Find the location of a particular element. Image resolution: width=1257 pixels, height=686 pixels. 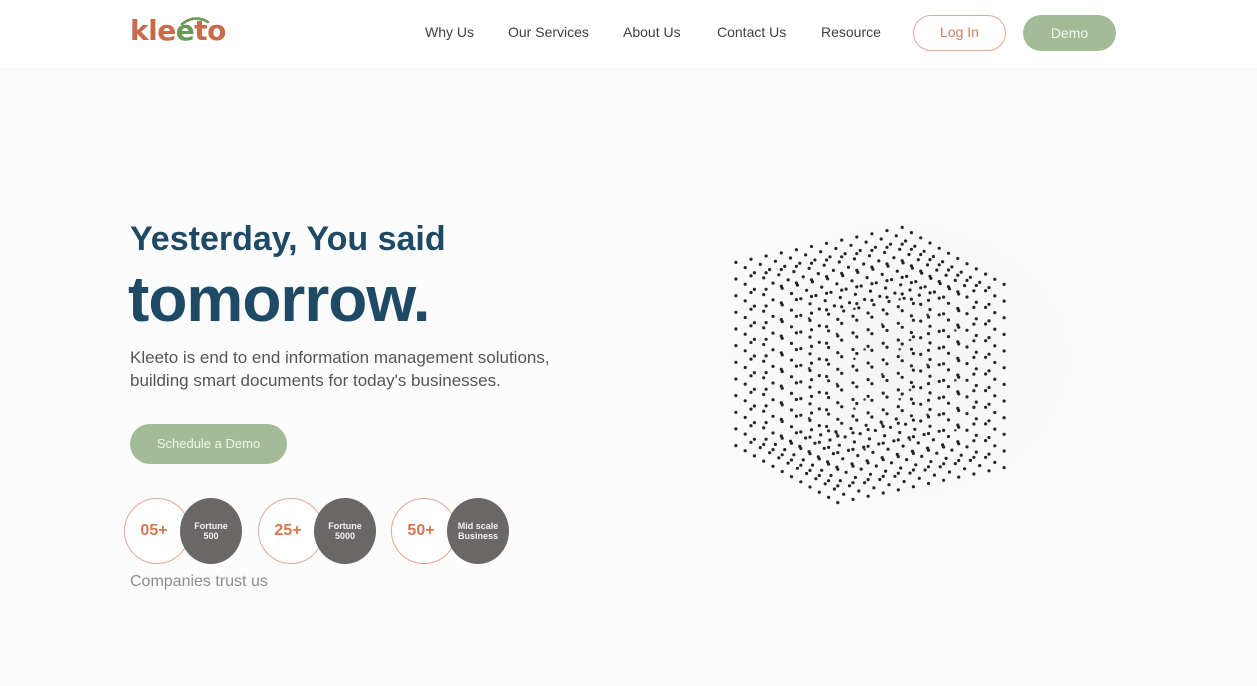

nav-contact-us: Contact Us is located at coordinates (751, 32).